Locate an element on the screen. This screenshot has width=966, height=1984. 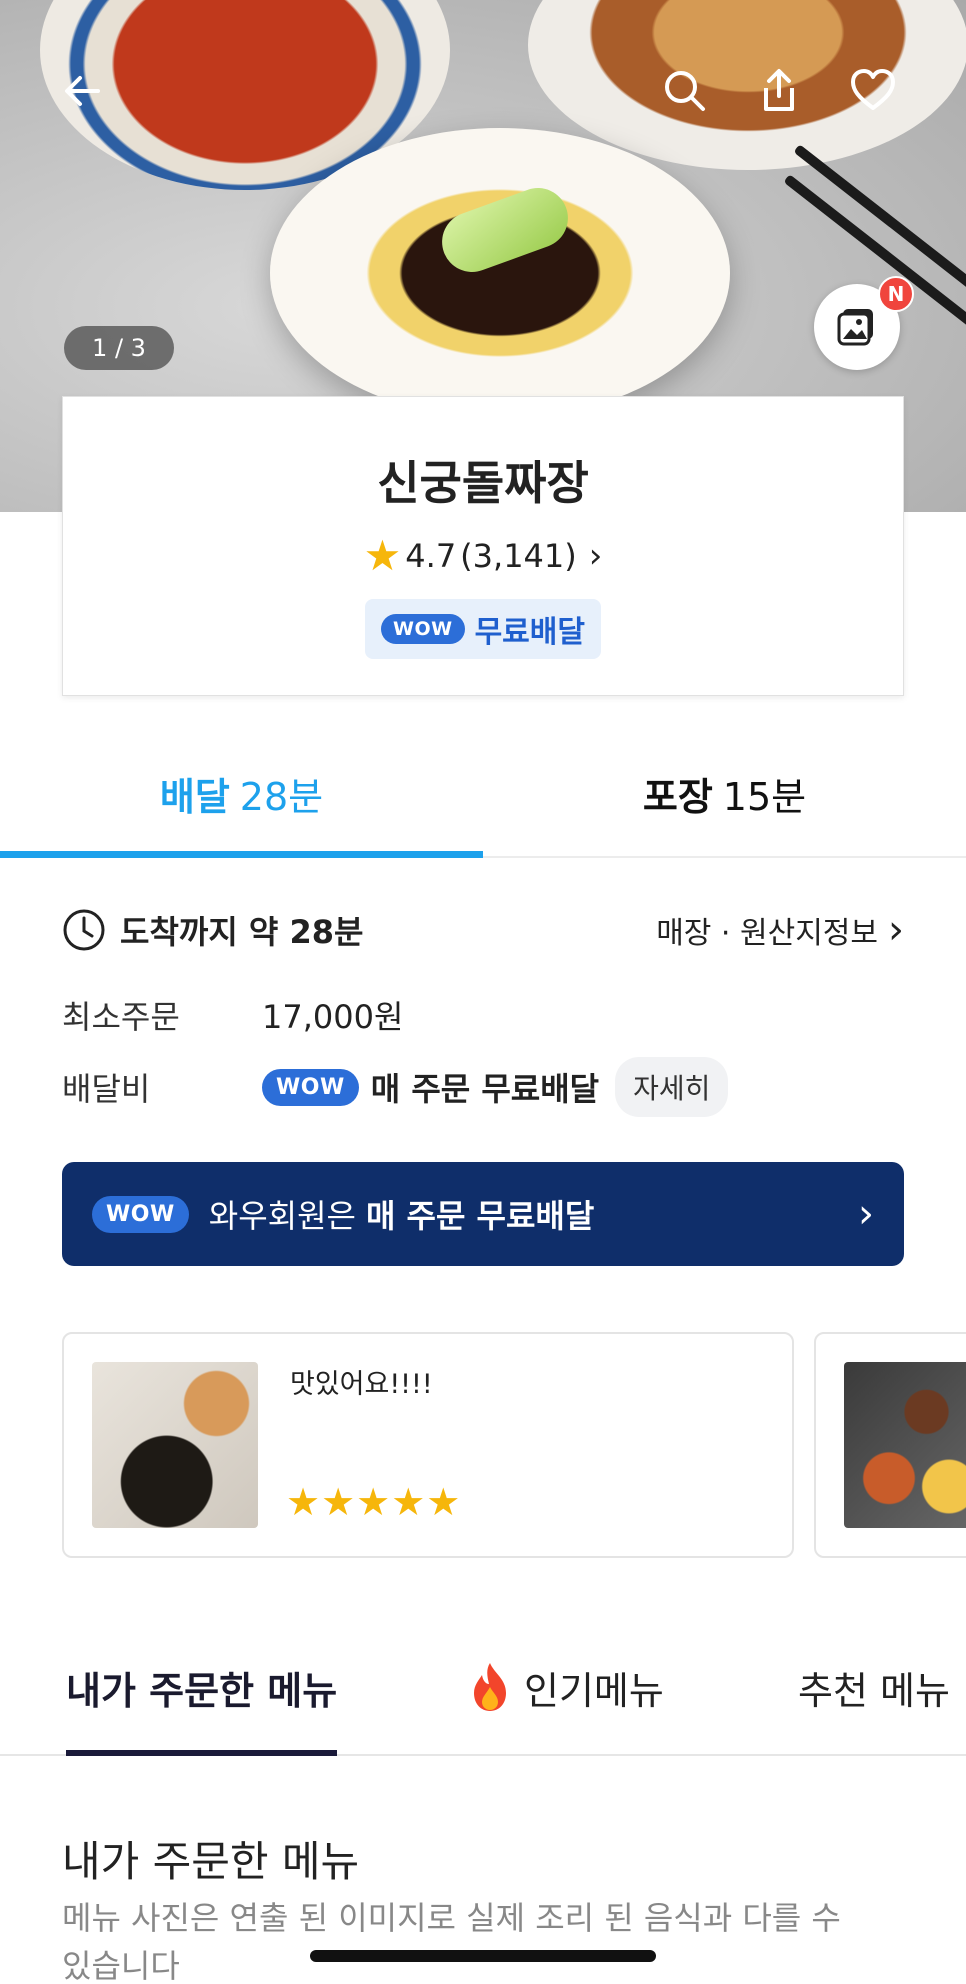
origin-info-label: 매장 · 원산지정보 is located at coordinates (767, 933).